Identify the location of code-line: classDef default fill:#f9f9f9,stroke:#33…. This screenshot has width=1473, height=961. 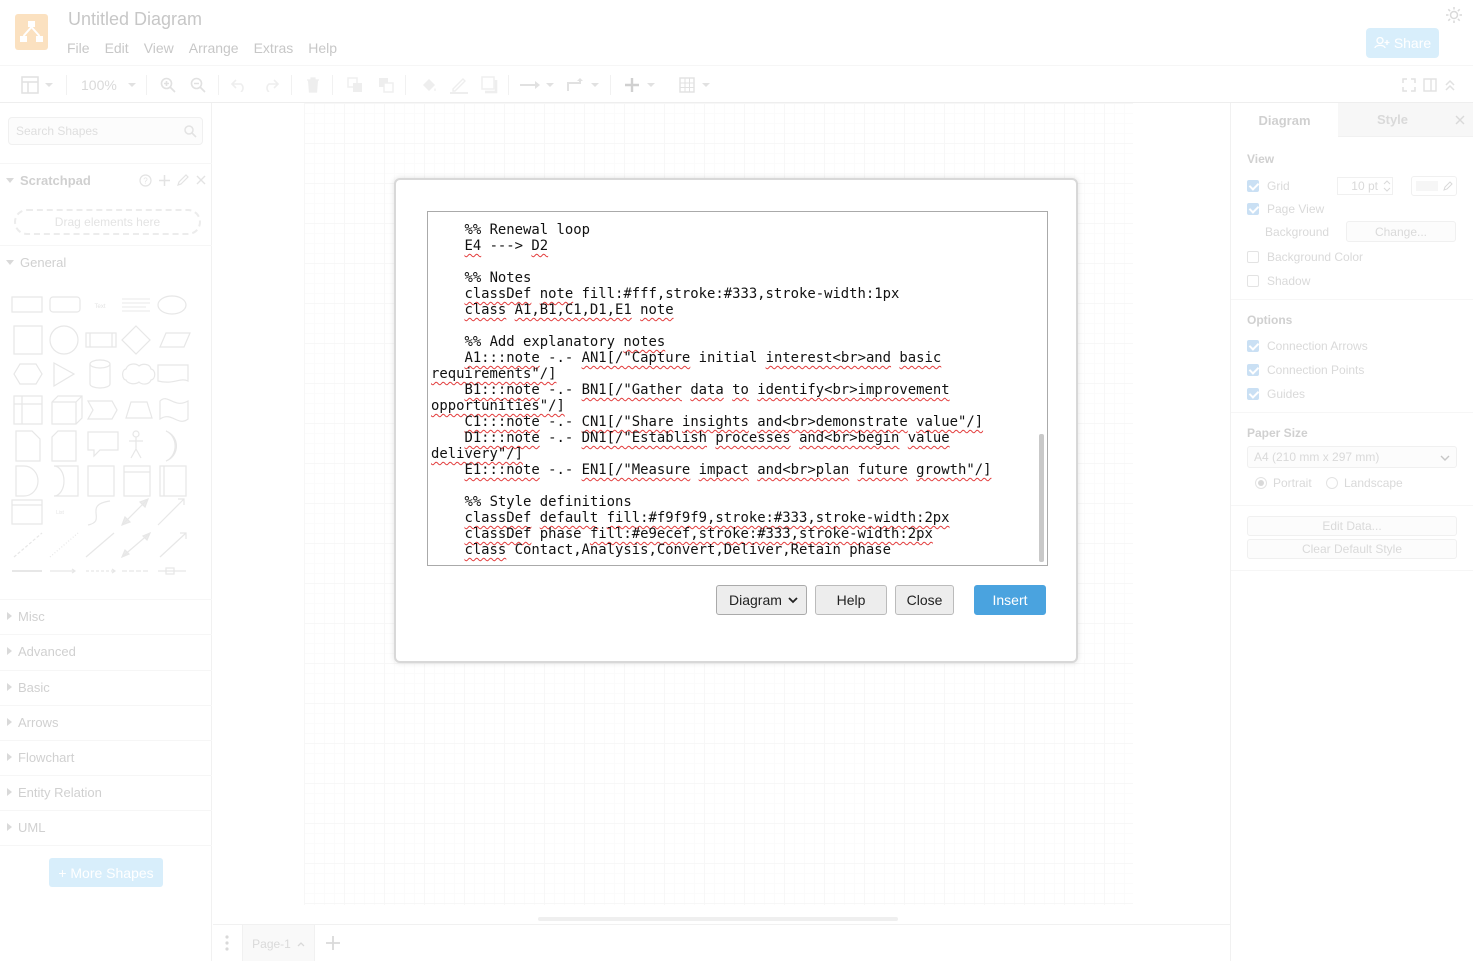
(707, 518).